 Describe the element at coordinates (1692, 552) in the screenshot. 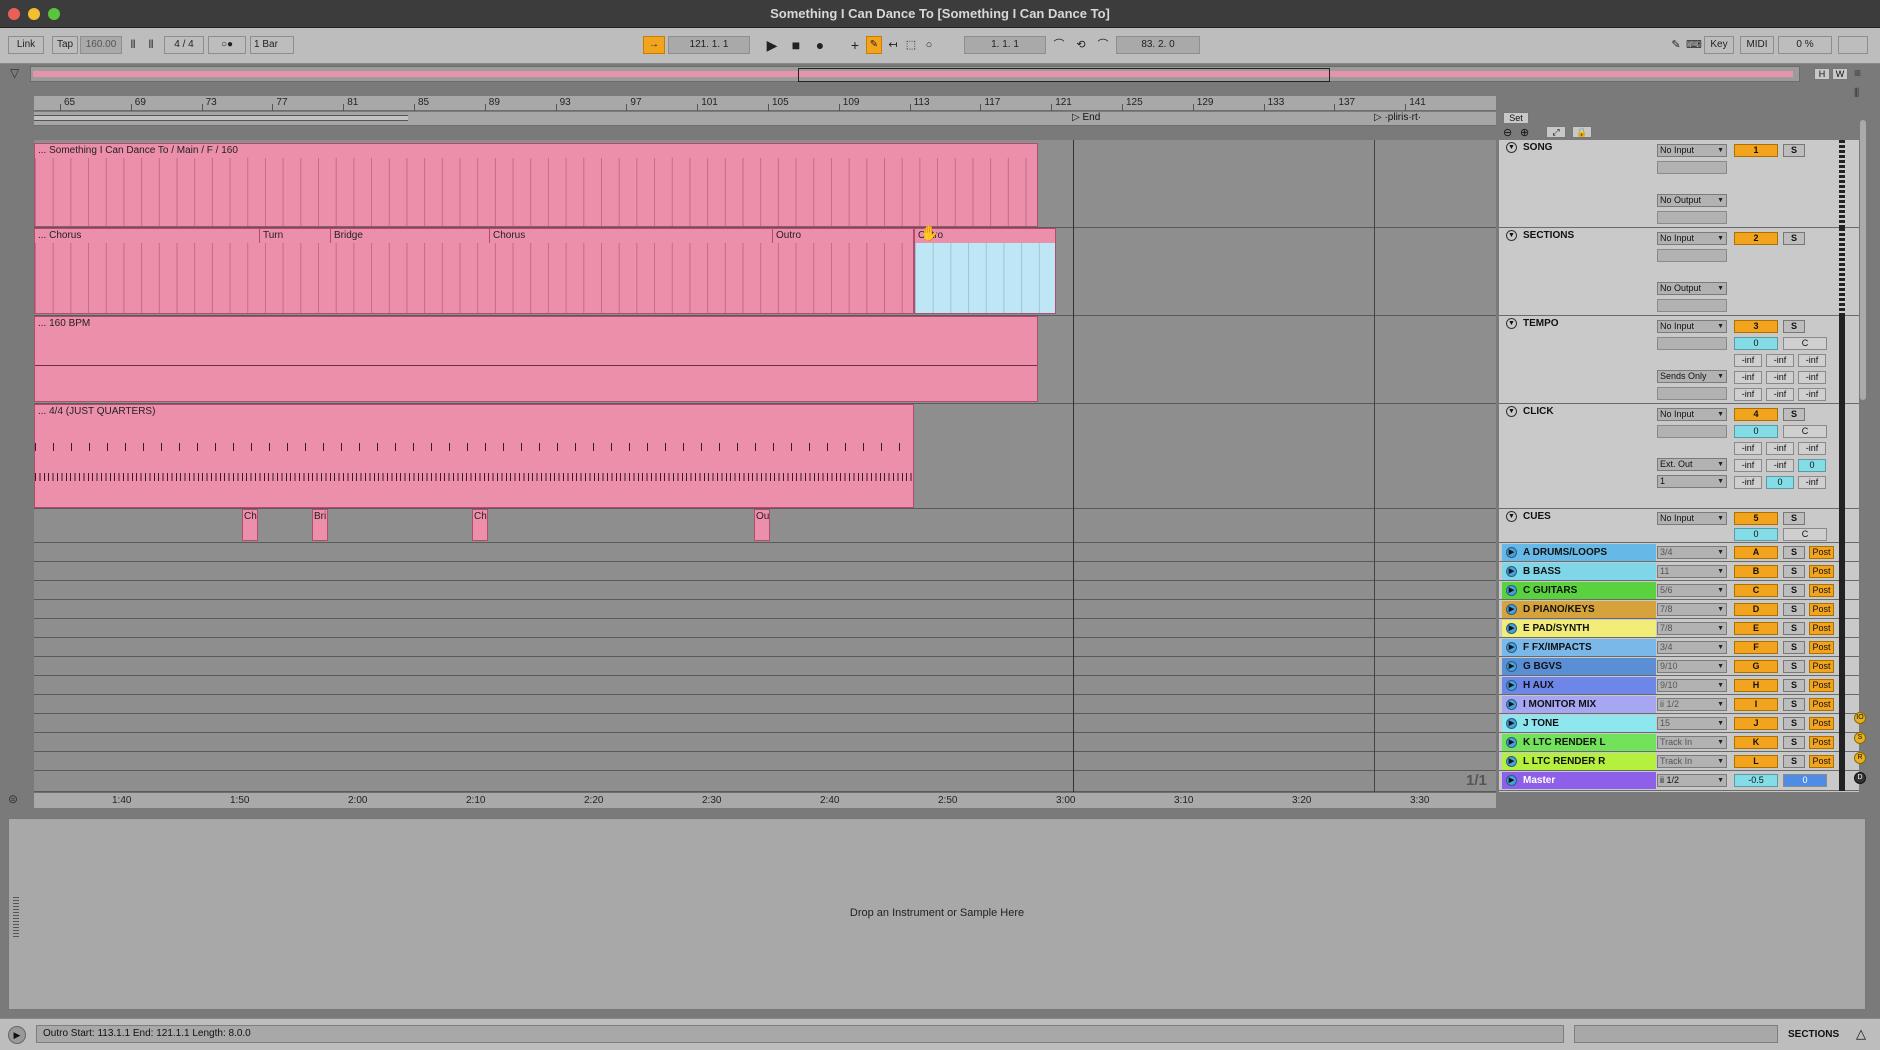

I see `group-output-dropdown: 3/4` at that location.